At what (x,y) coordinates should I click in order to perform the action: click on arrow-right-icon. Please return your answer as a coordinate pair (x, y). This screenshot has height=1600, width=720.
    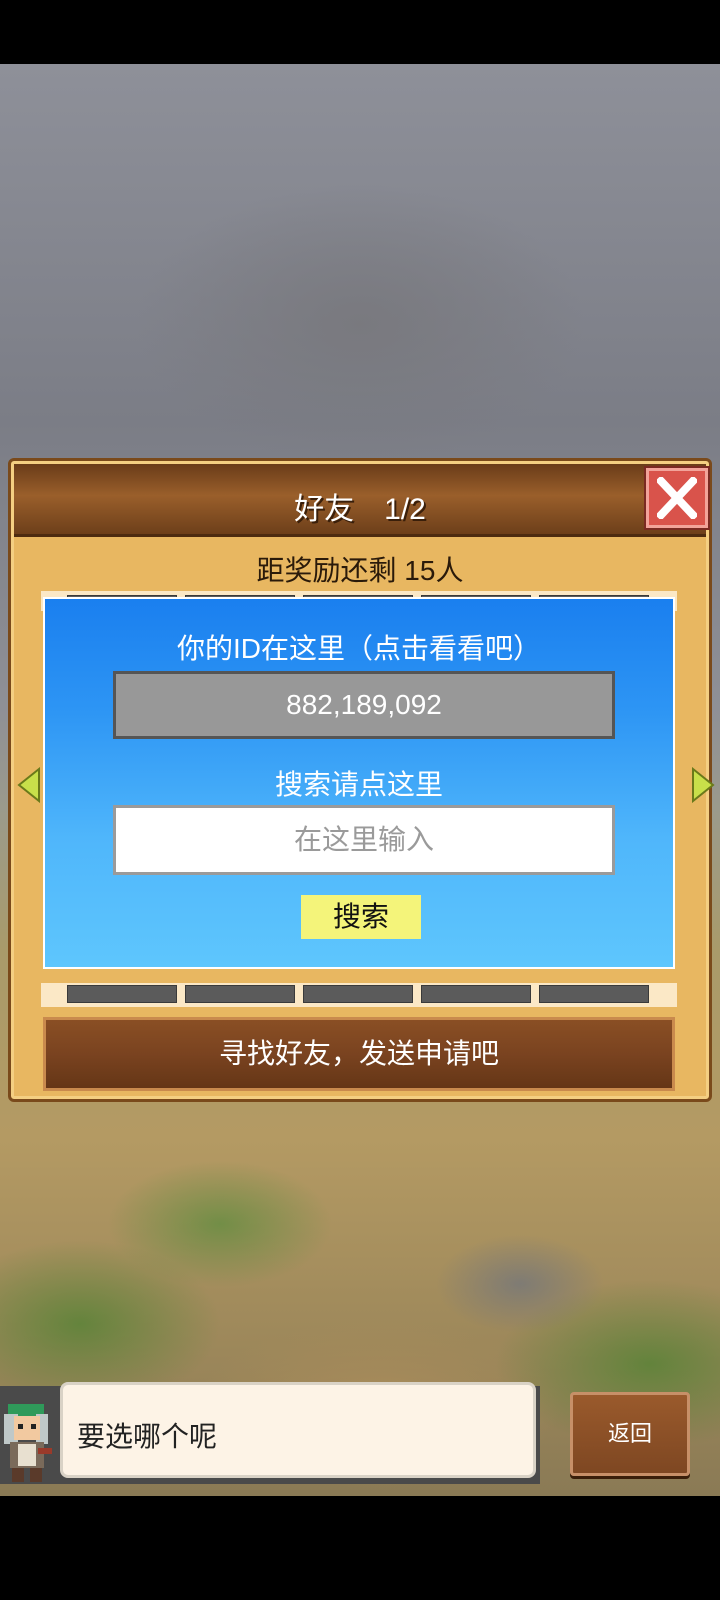
    Looking at the image, I should click on (703, 785).